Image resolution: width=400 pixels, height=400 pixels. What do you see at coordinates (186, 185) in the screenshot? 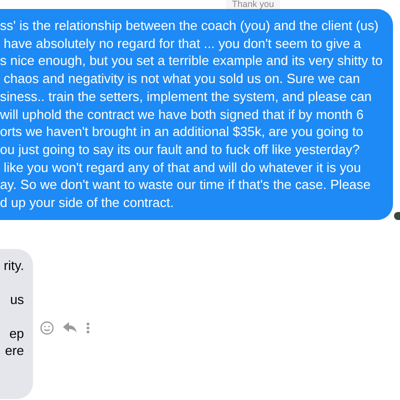
I see `message-text: ay. So we don't want to waste our time if that's the case. Please` at bounding box center [186, 185].